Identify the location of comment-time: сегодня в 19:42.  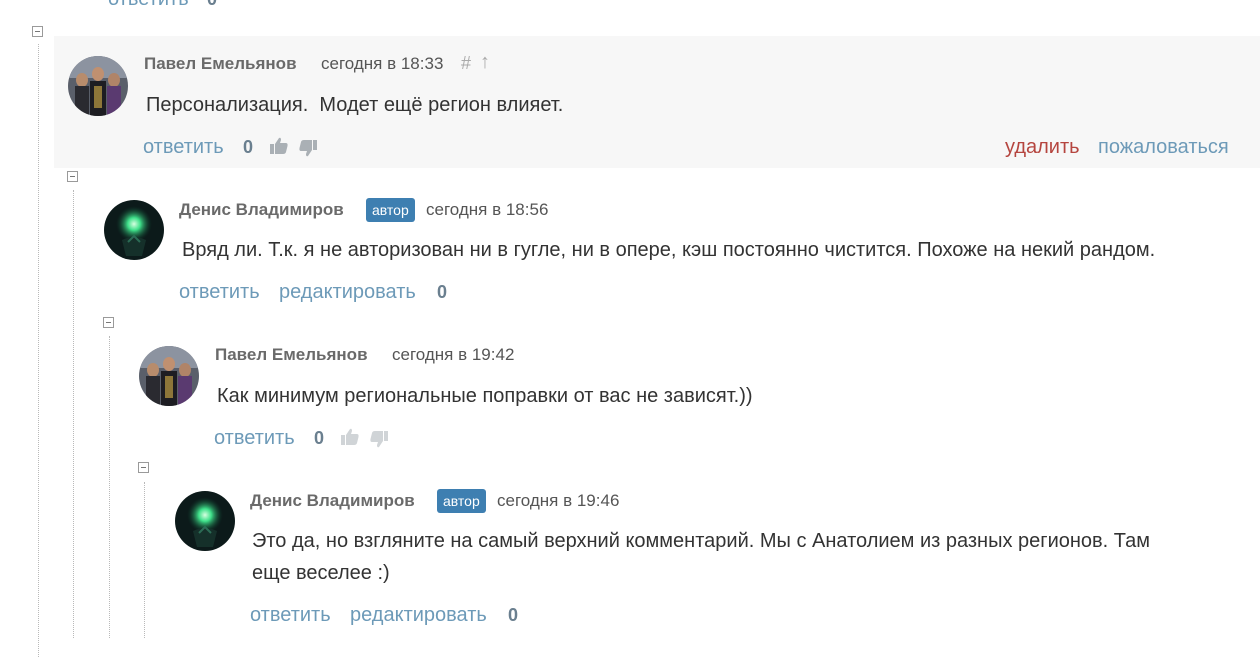
(453, 354).